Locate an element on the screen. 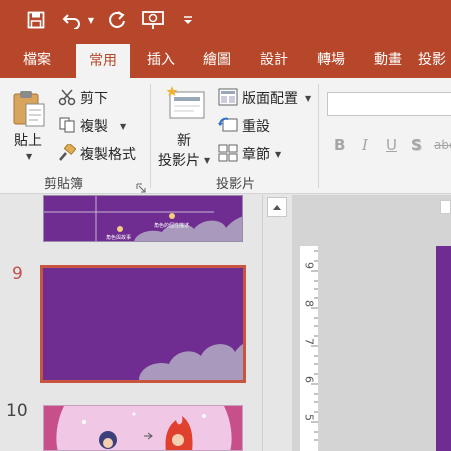 The image size is (451, 451). section-button: 章節 is located at coordinates (256, 154).